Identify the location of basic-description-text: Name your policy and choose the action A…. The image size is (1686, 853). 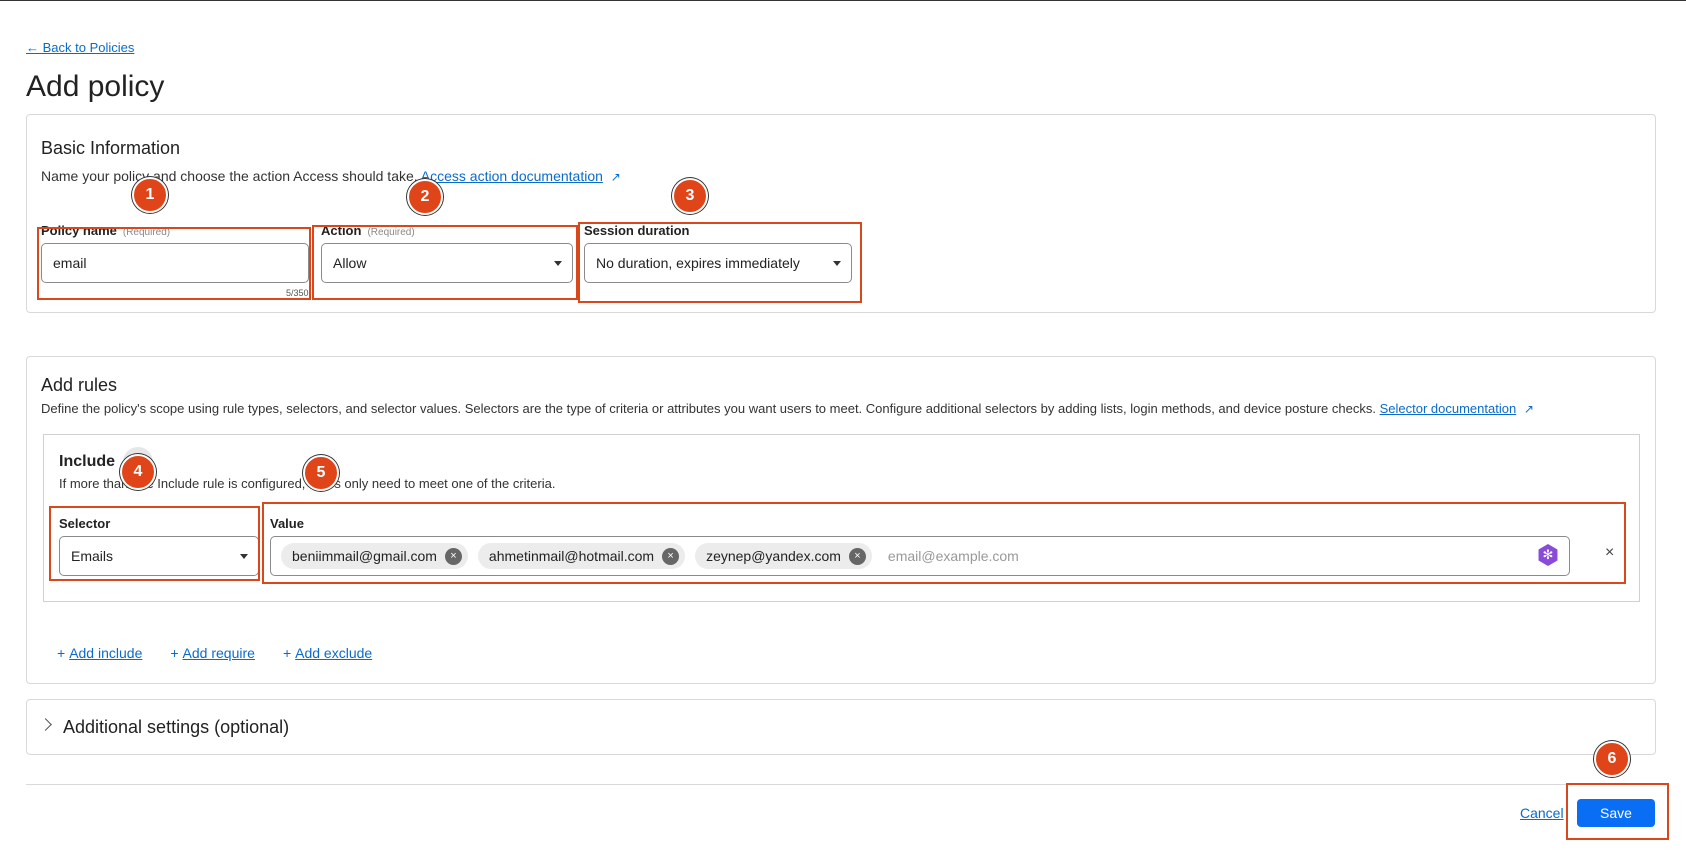
(229, 176).